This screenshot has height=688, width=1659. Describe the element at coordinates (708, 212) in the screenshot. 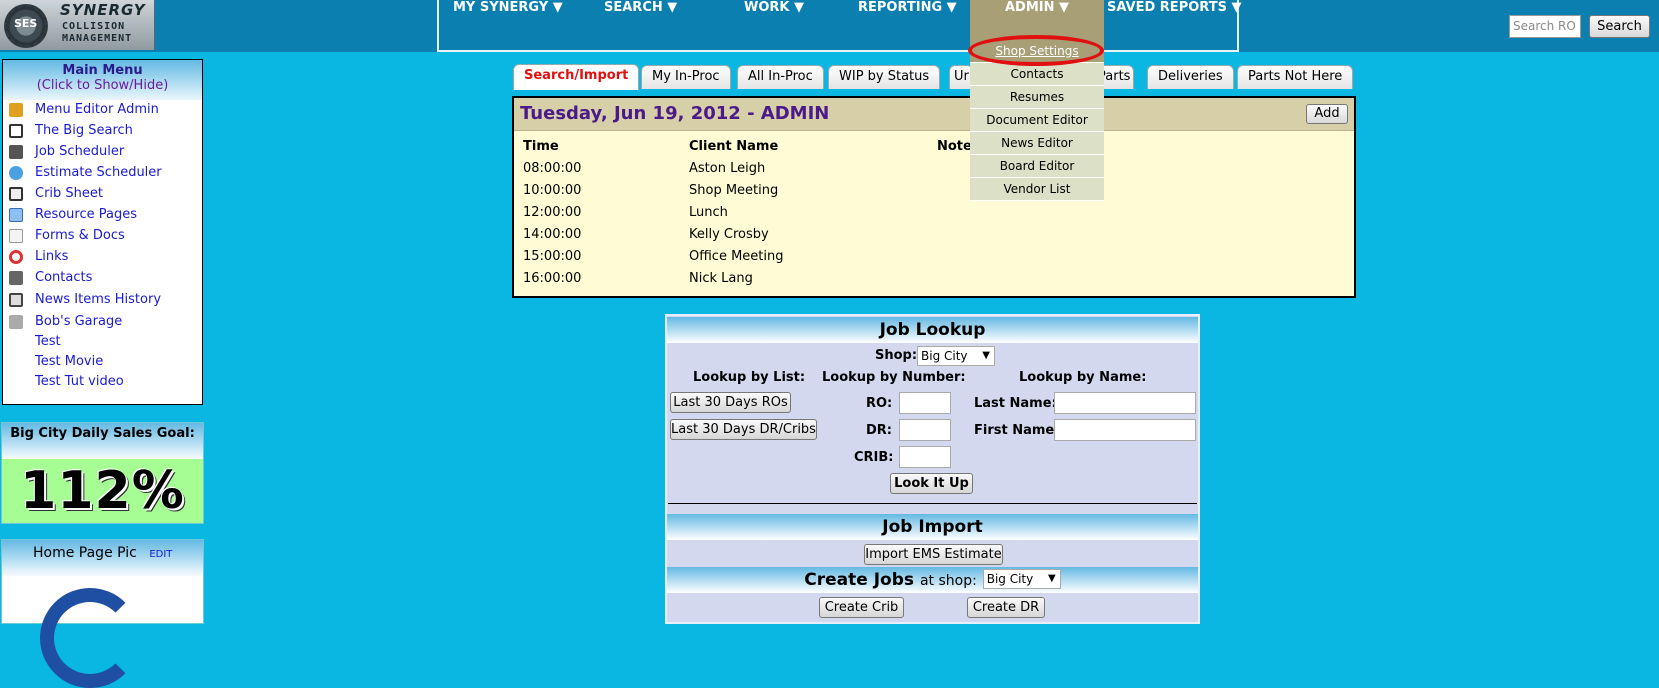

I see `schedule-row-client: Lunch` at that location.